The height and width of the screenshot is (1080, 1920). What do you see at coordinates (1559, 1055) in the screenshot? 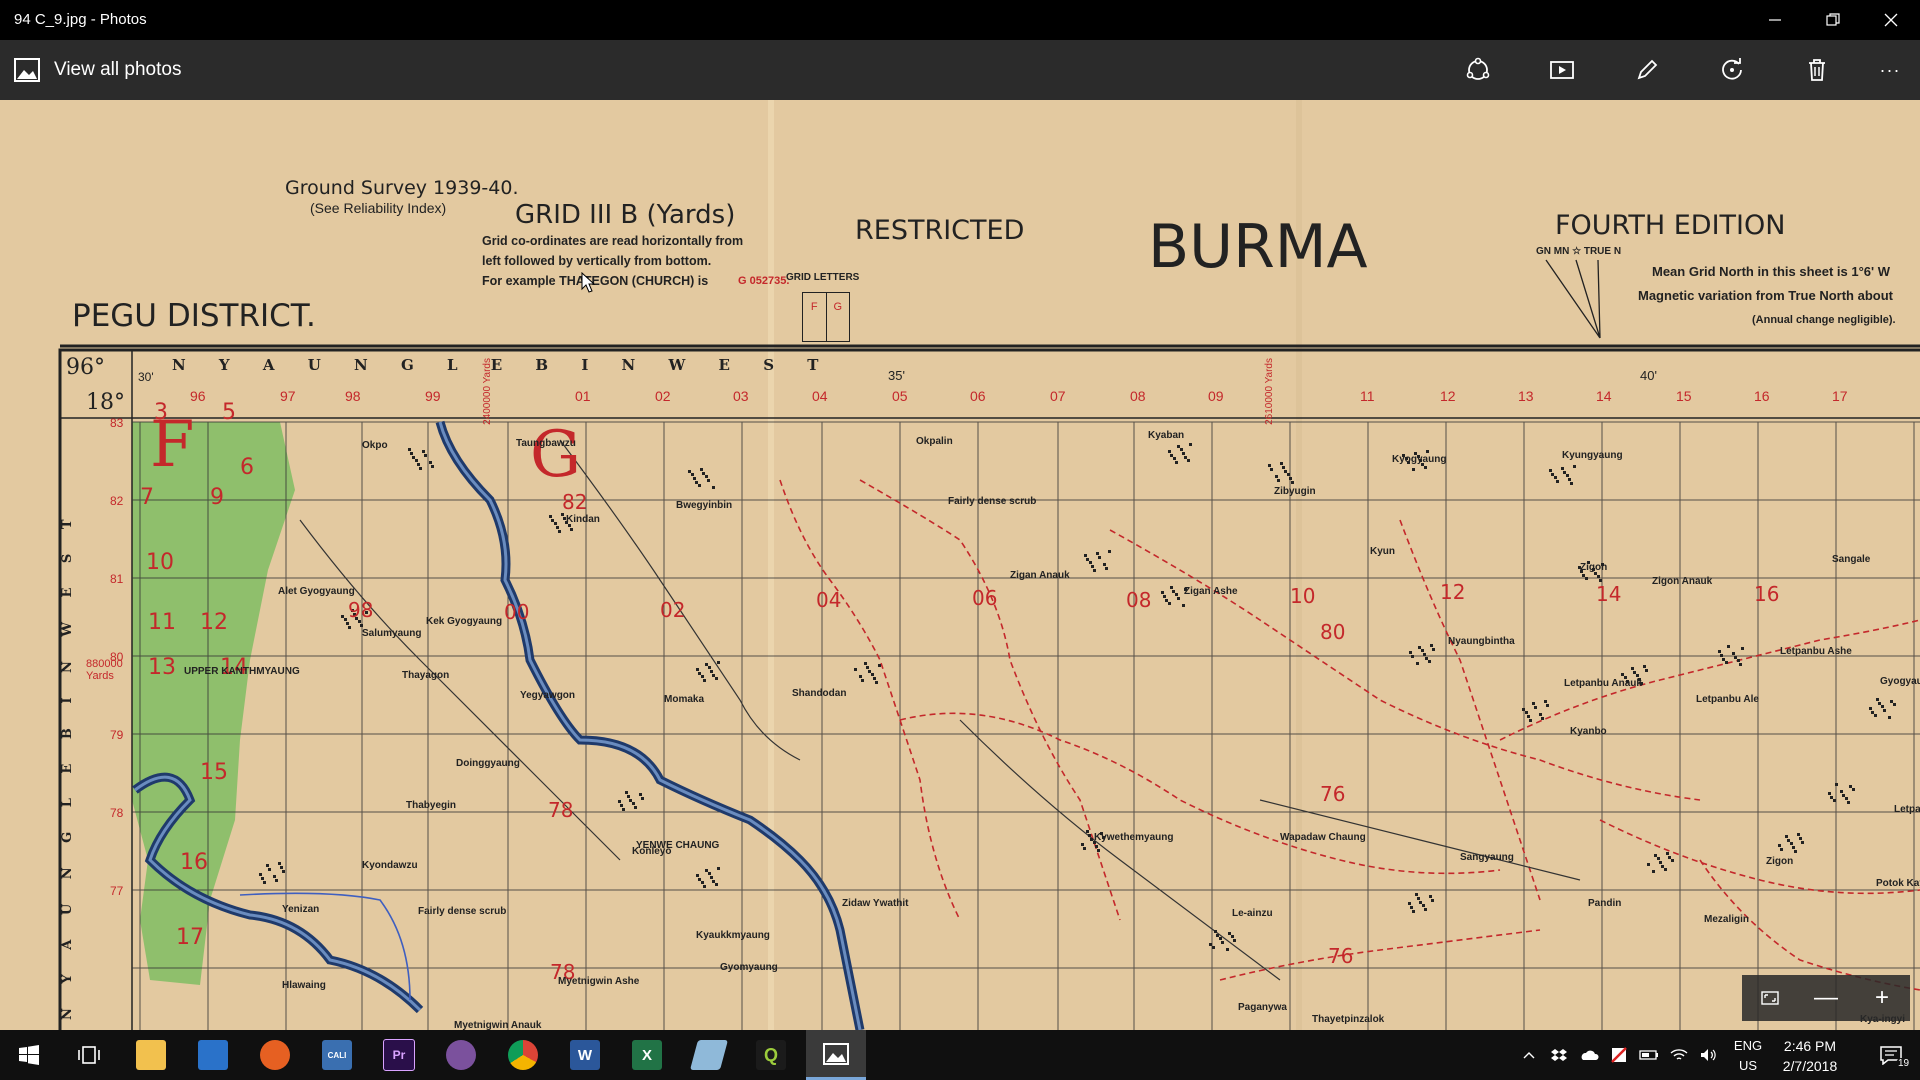
I see `dropbox-icon` at bounding box center [1559, 1055].